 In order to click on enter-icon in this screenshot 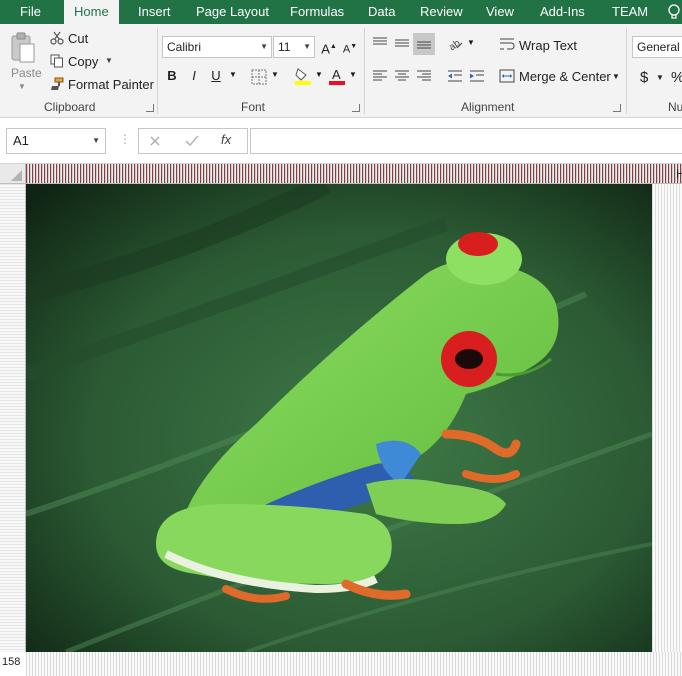, I will do `click(192, 141)`.